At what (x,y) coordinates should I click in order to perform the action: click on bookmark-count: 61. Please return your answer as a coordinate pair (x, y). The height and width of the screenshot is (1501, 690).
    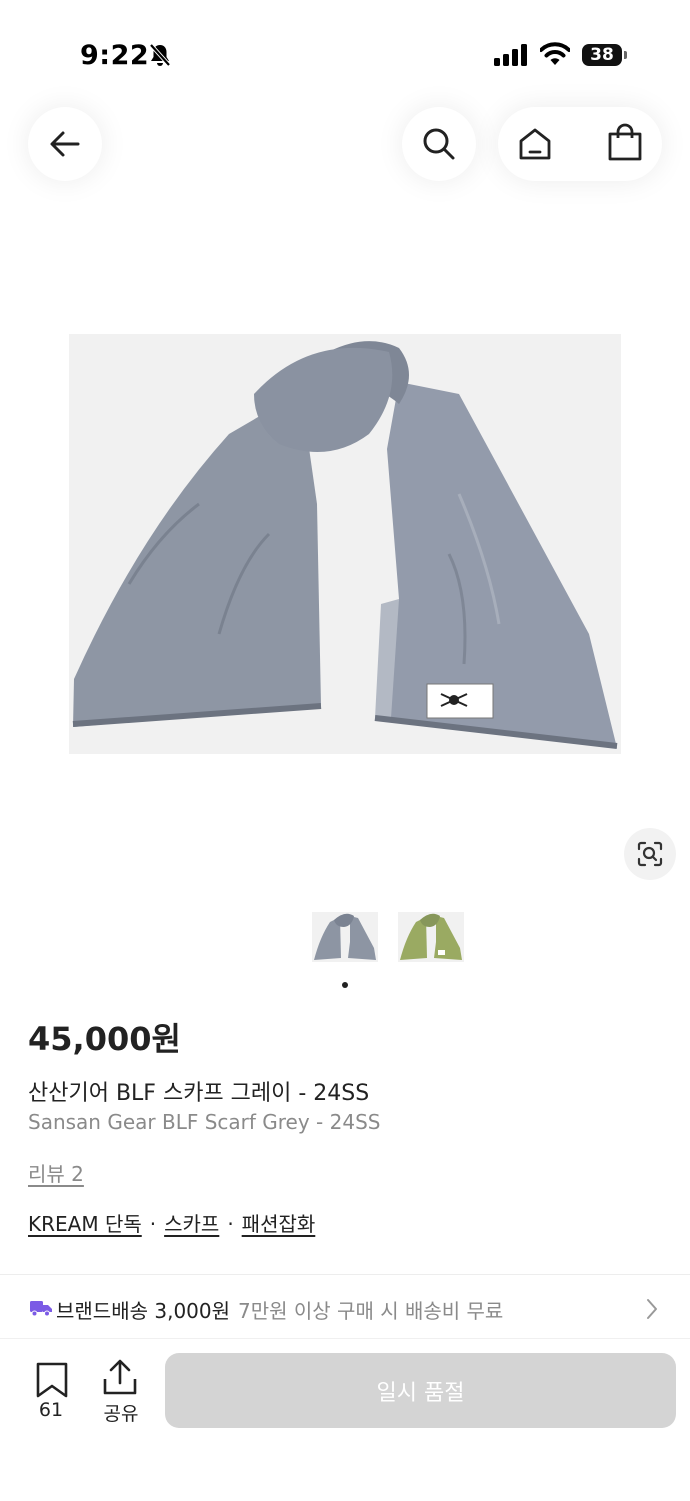
    Looking at the image, I should click on (51, 1410).